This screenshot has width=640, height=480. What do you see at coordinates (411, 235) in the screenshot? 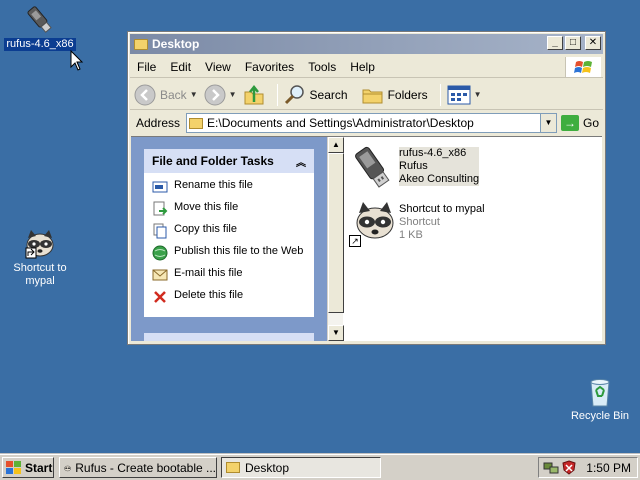
I see `file-line3: 1 KB` at bounding box center [411, 235].